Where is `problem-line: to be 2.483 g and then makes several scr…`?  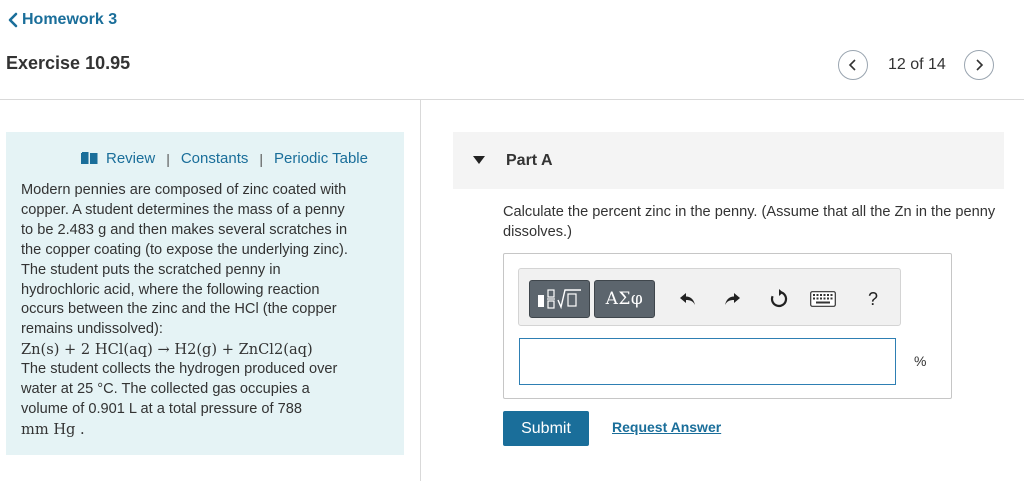 problem-line: to be 2.483 g and then makes several scr… is located at coordinates (184, 229).